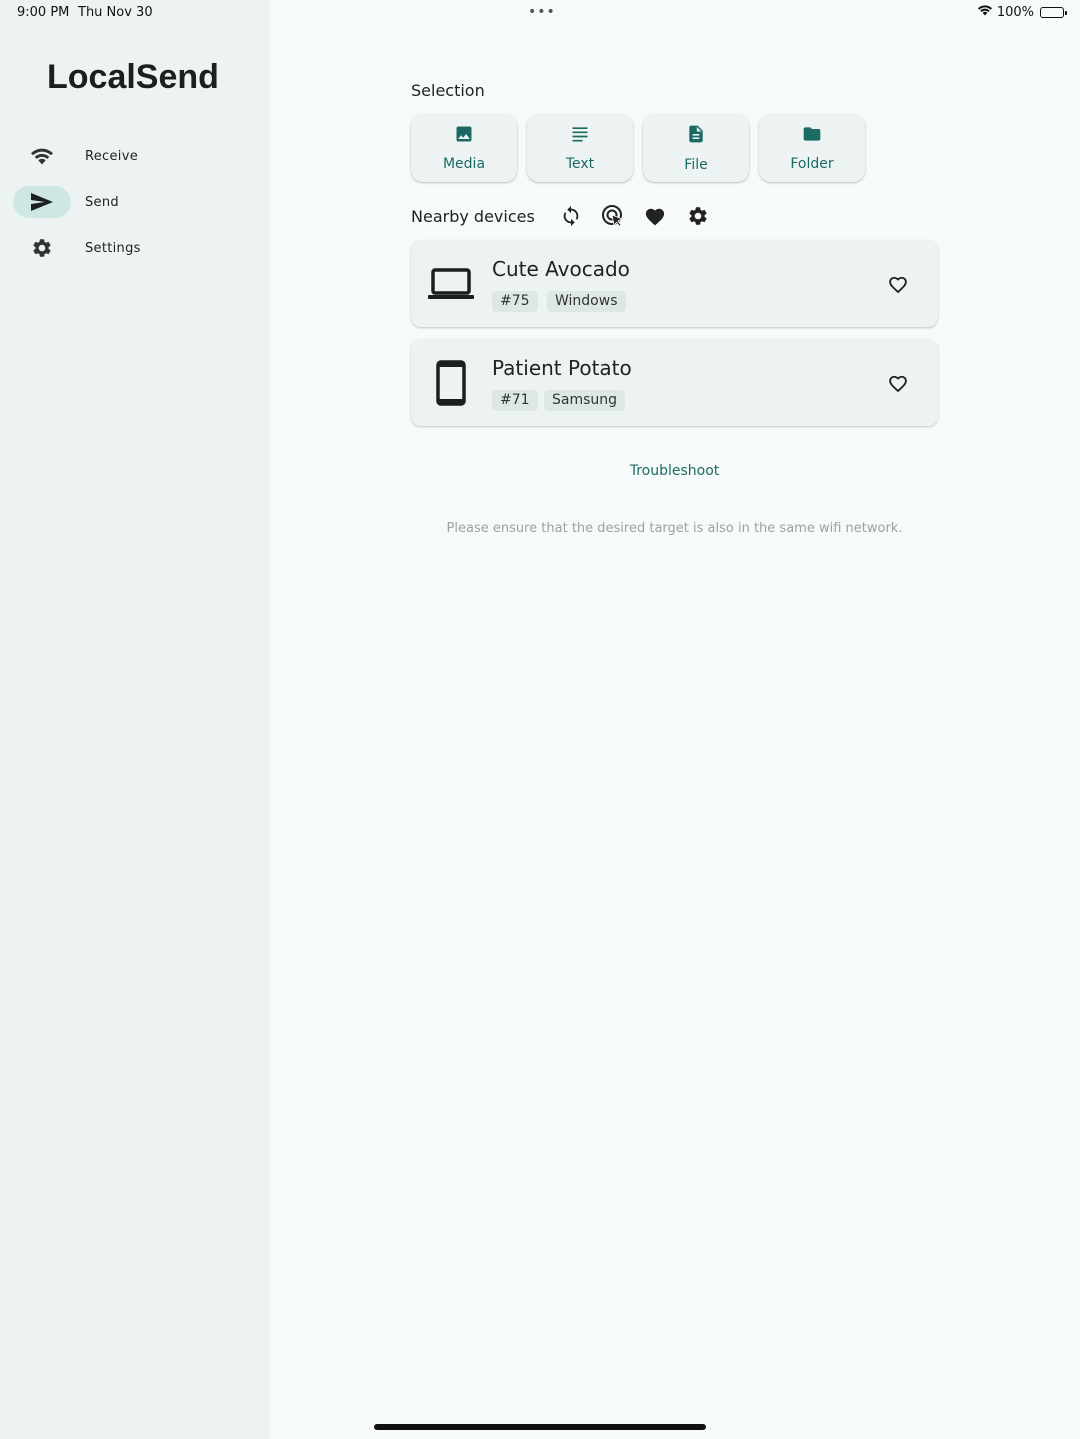 The image size is (1080, 1439). Describe the element at coordinates (674, 471) in the screenshot. I see `troubleshoot-link: Troubleshoot` at that location.